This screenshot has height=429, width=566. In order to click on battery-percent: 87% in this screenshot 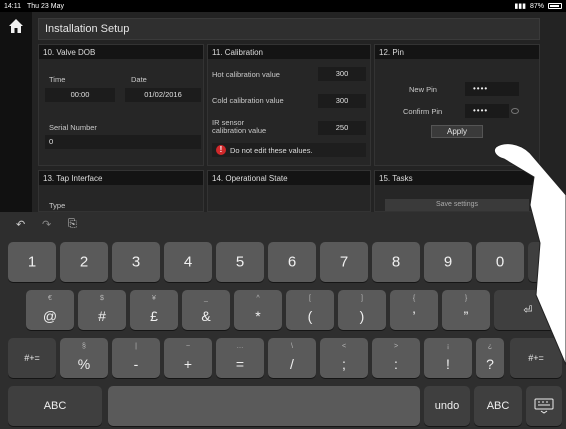, I will do `click(536, 6)`.